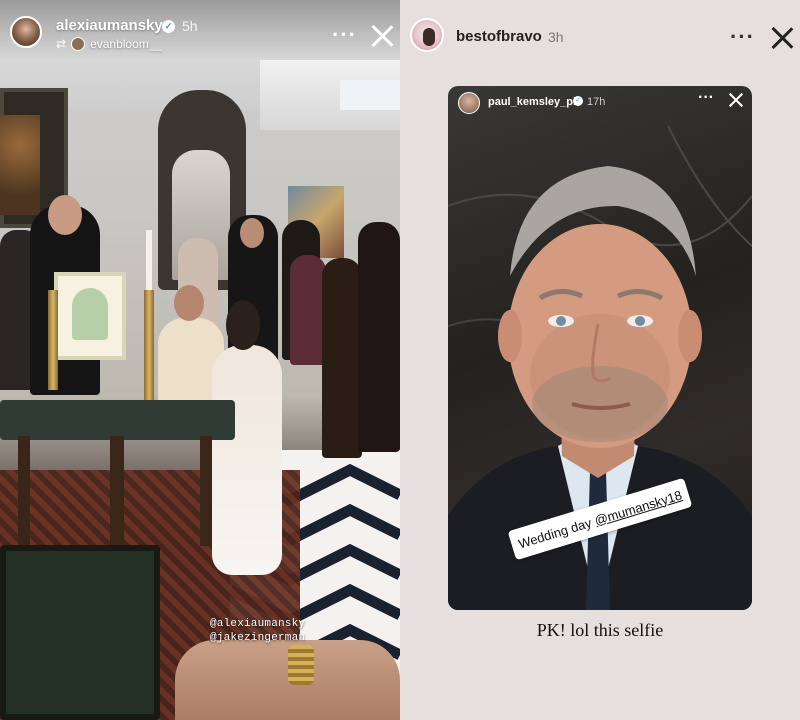 The height and width of the screenshot is (720, 800). Describe the element at coordinates (126, 44) in the screenshot. I see `reposted-username: evanbloom__` at that location.